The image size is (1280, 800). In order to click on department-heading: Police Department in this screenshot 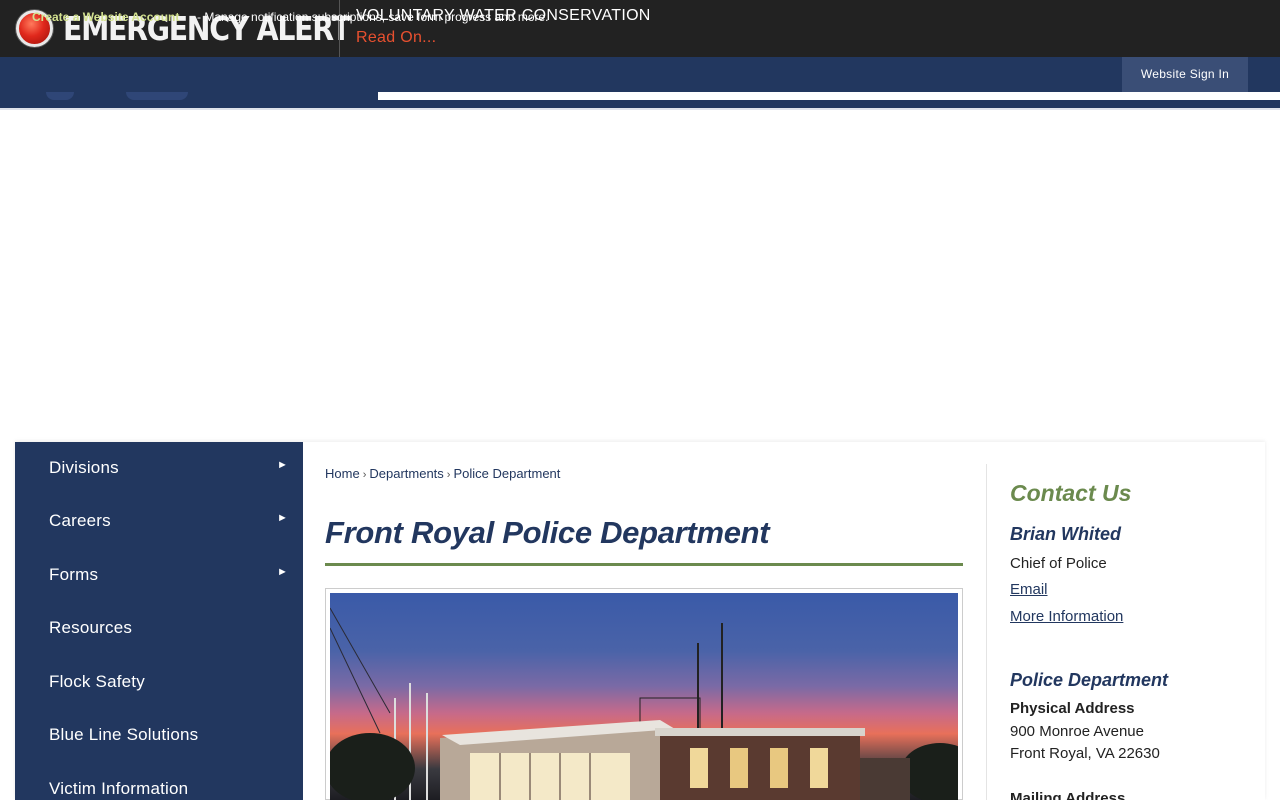, I will do `click(1089, 680)`.